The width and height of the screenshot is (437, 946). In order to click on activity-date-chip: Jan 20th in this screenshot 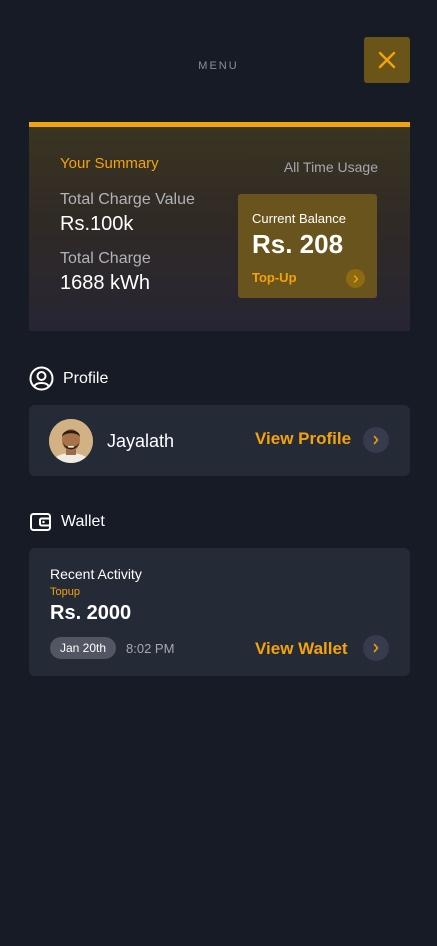, I will do `click(83, 648)`.